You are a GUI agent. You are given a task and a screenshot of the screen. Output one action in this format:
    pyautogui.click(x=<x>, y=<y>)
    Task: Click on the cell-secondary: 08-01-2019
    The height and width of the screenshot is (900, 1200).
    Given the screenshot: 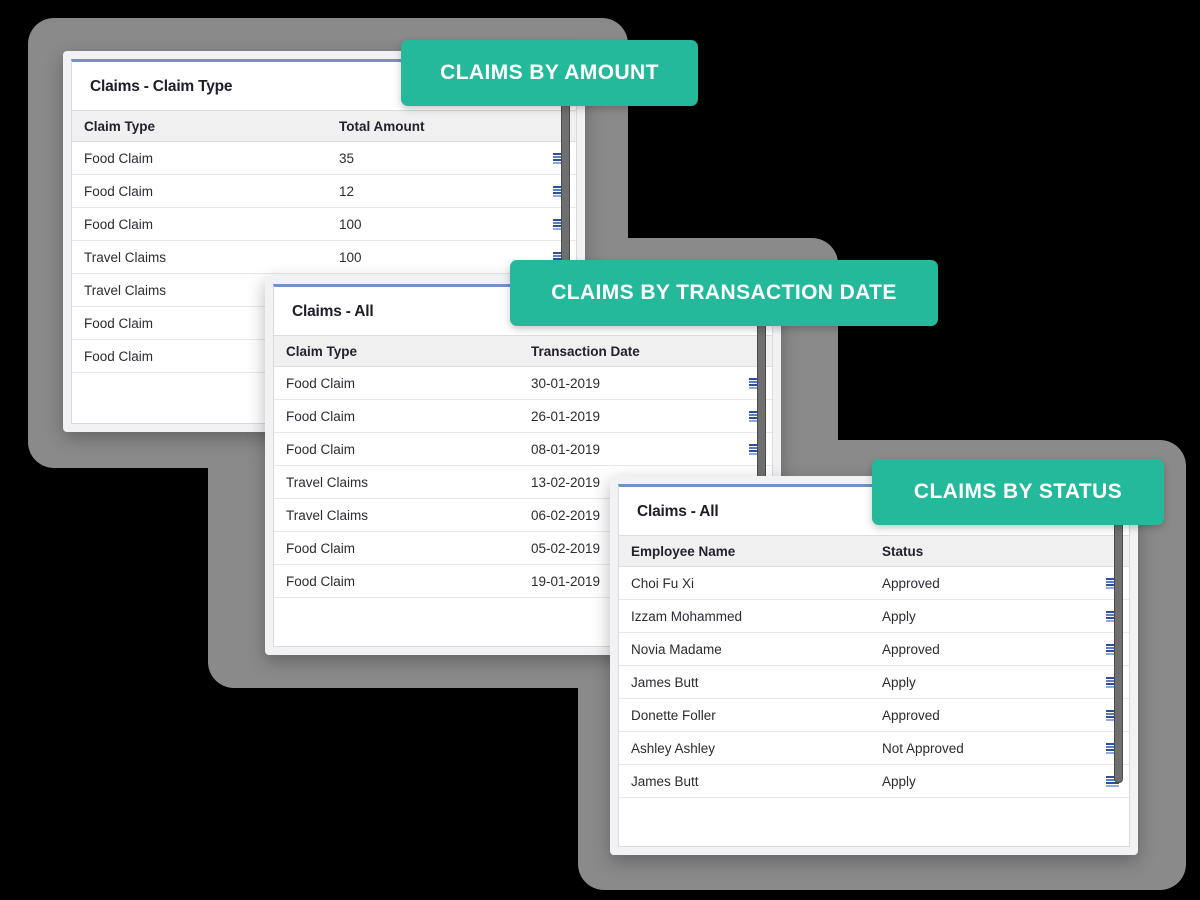 What is the action you would take?
    pyautogui.click(x=566, y=449)
    